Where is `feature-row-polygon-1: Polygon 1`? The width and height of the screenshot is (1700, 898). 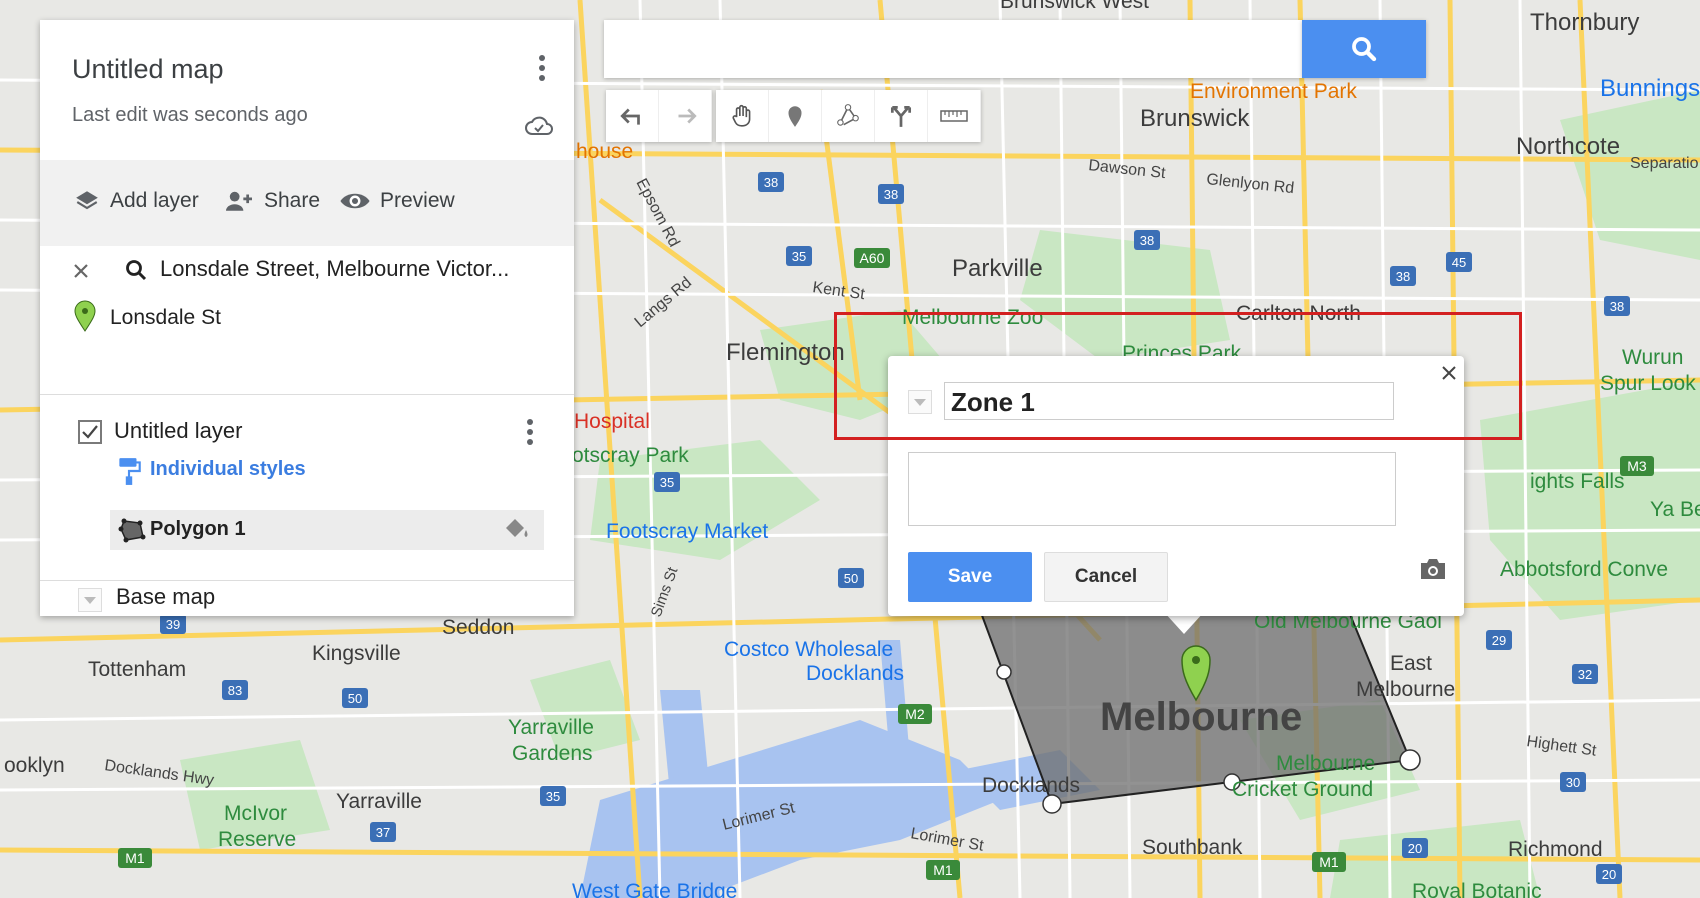 feature-row-polygon-1: Polygon 1 is located at coordinates (327, 530).